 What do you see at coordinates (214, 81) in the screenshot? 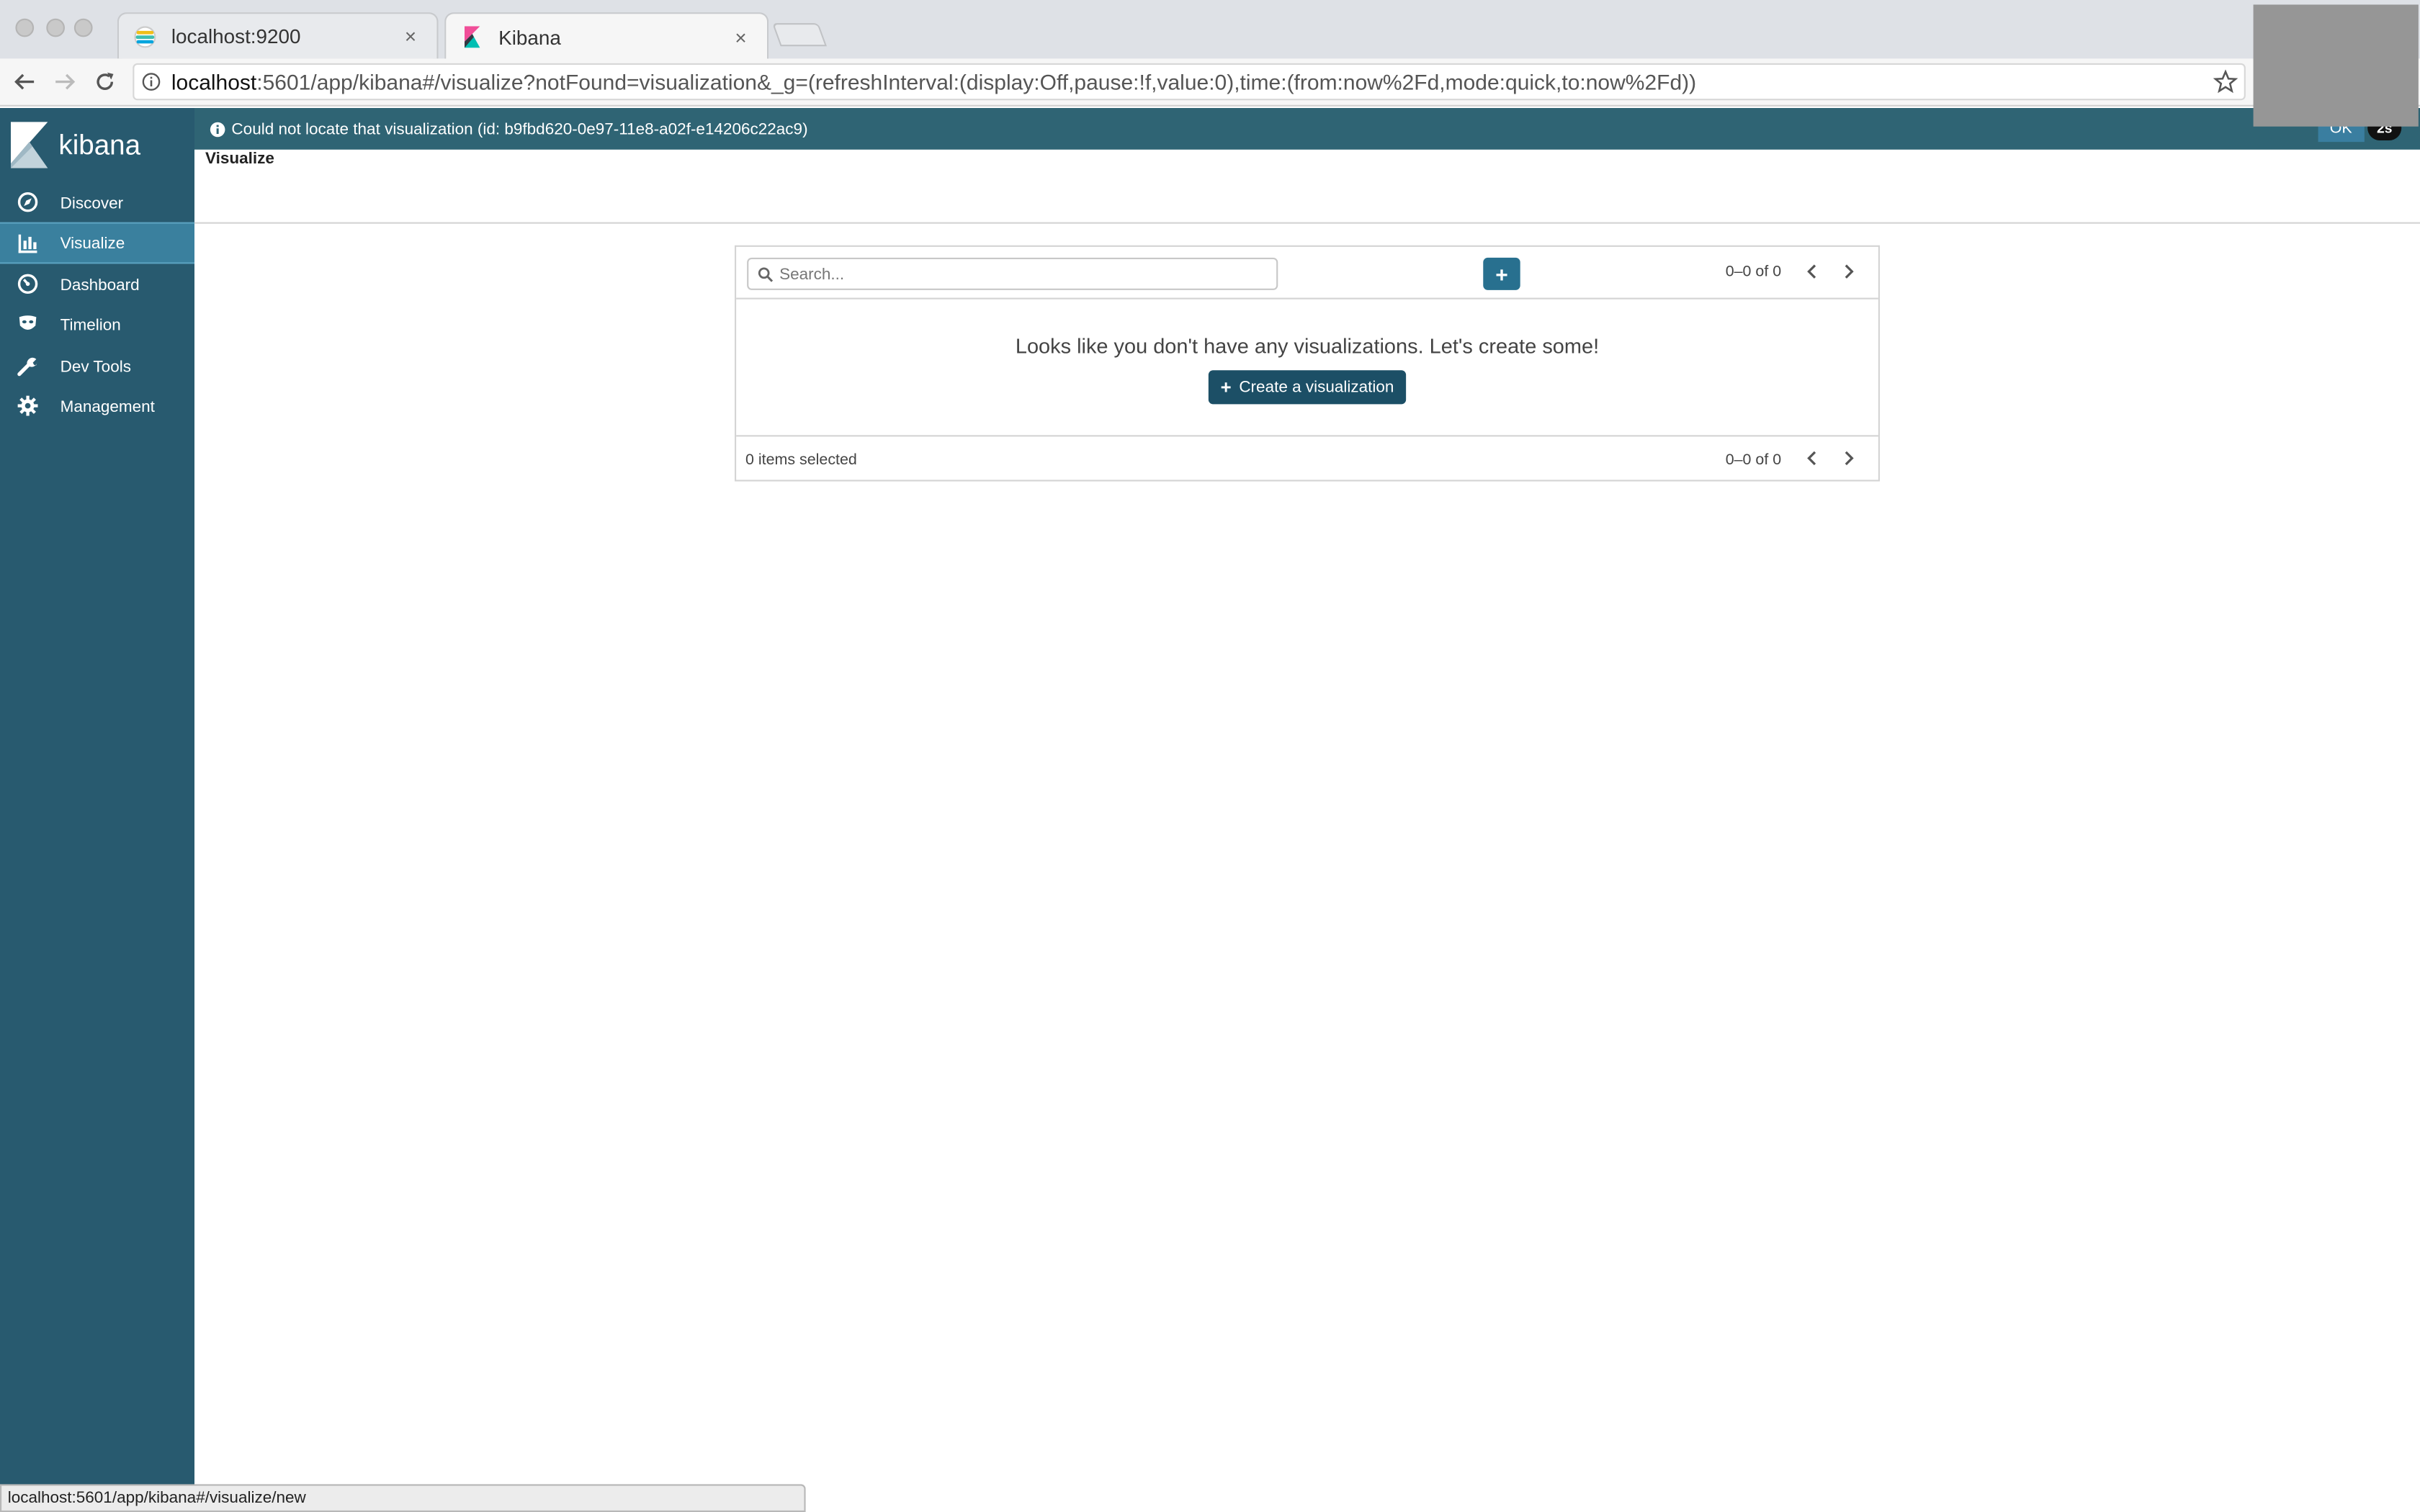
I see `url-host: localhost` at bounding box center [214, 81].